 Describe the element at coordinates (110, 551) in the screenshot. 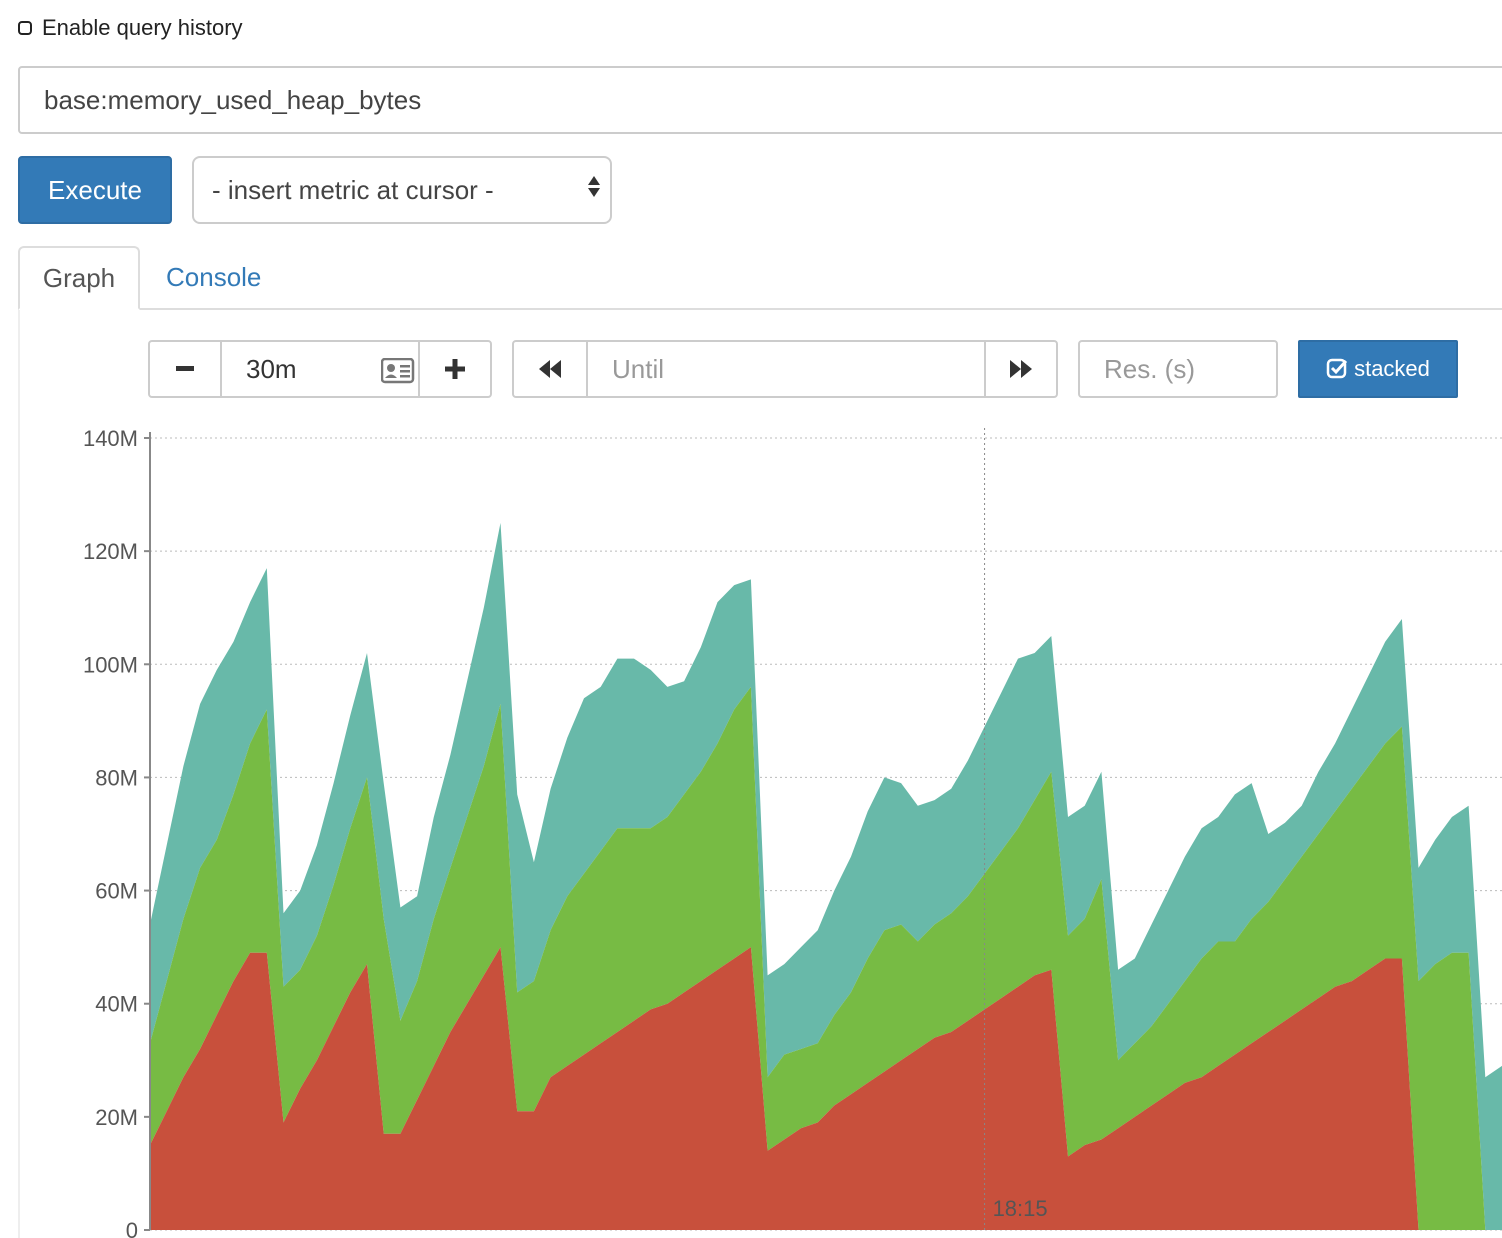

I see `y-tick-label-6: 120M` at that location.